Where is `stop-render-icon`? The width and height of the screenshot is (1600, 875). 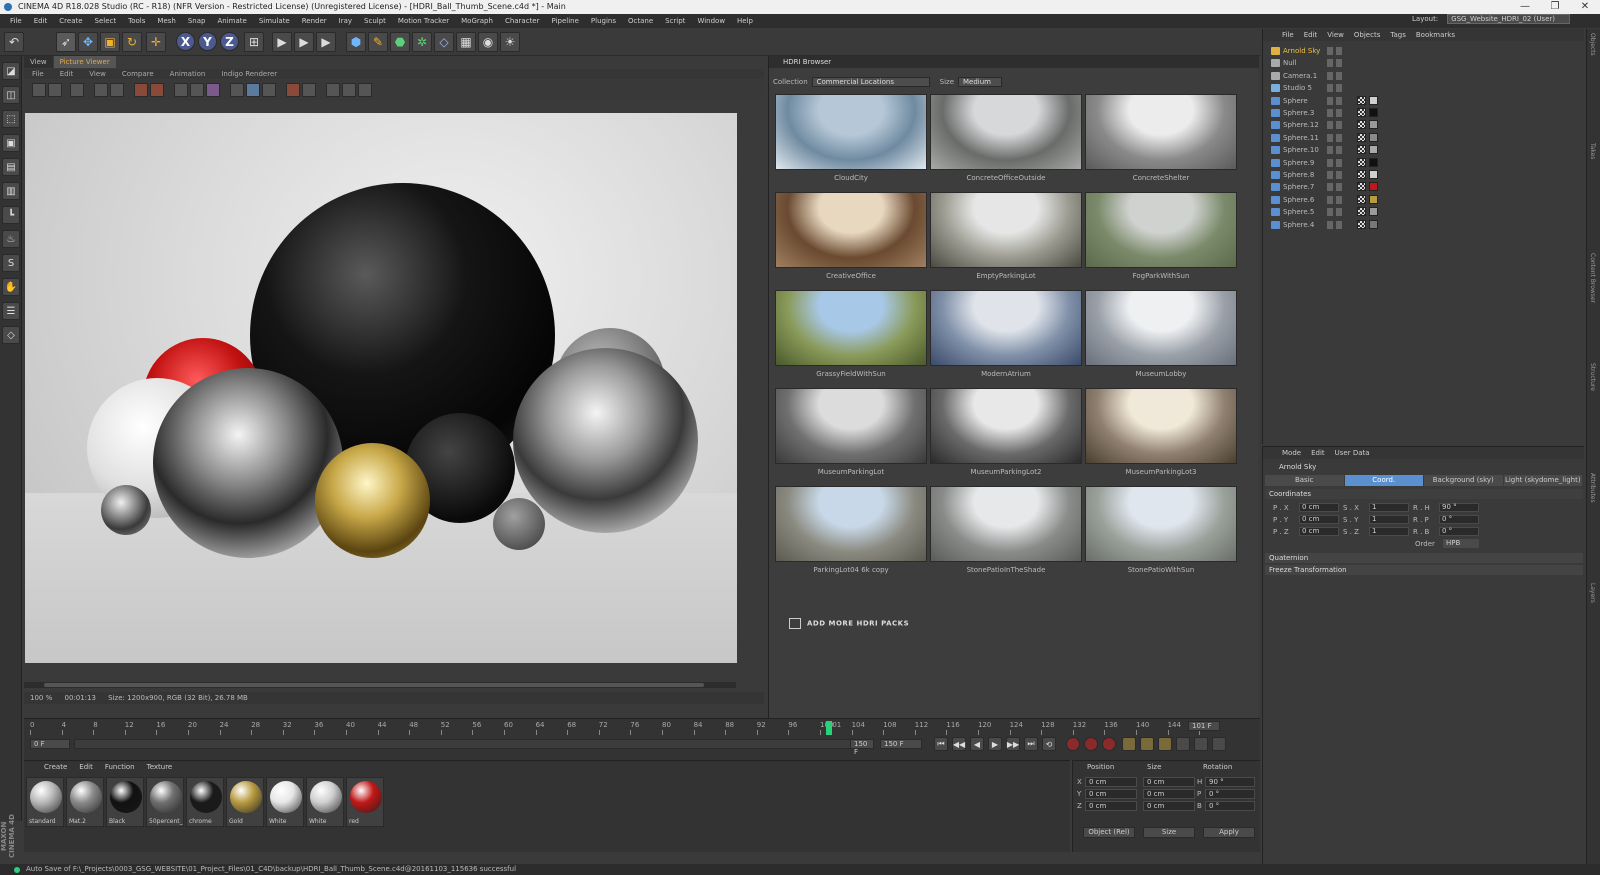 stop-render-icon is located at coordinates (141, 90).